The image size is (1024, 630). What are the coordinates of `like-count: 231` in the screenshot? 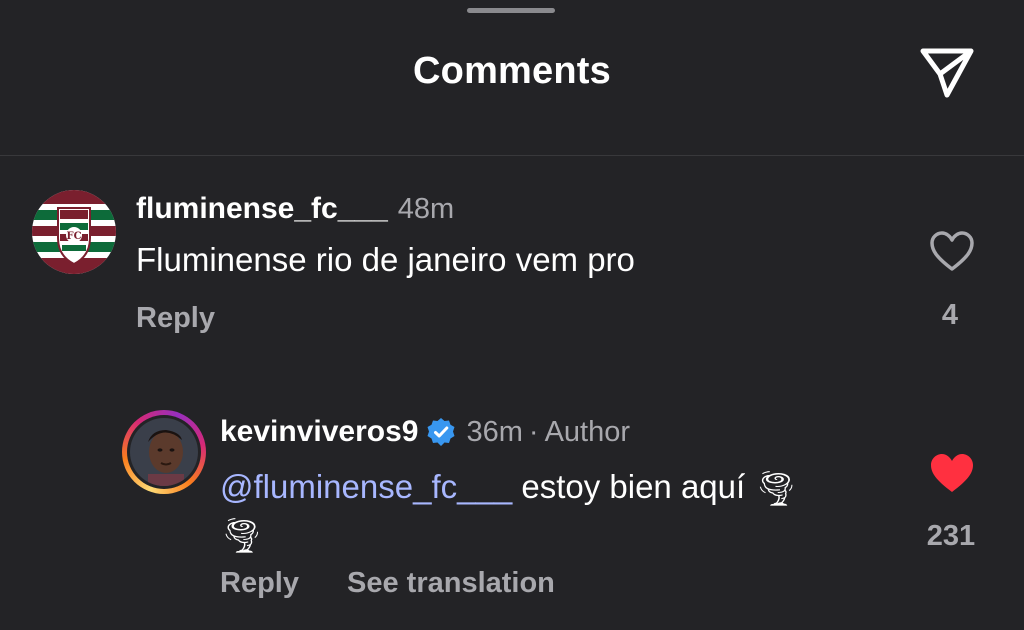 It's located at (951, 536).